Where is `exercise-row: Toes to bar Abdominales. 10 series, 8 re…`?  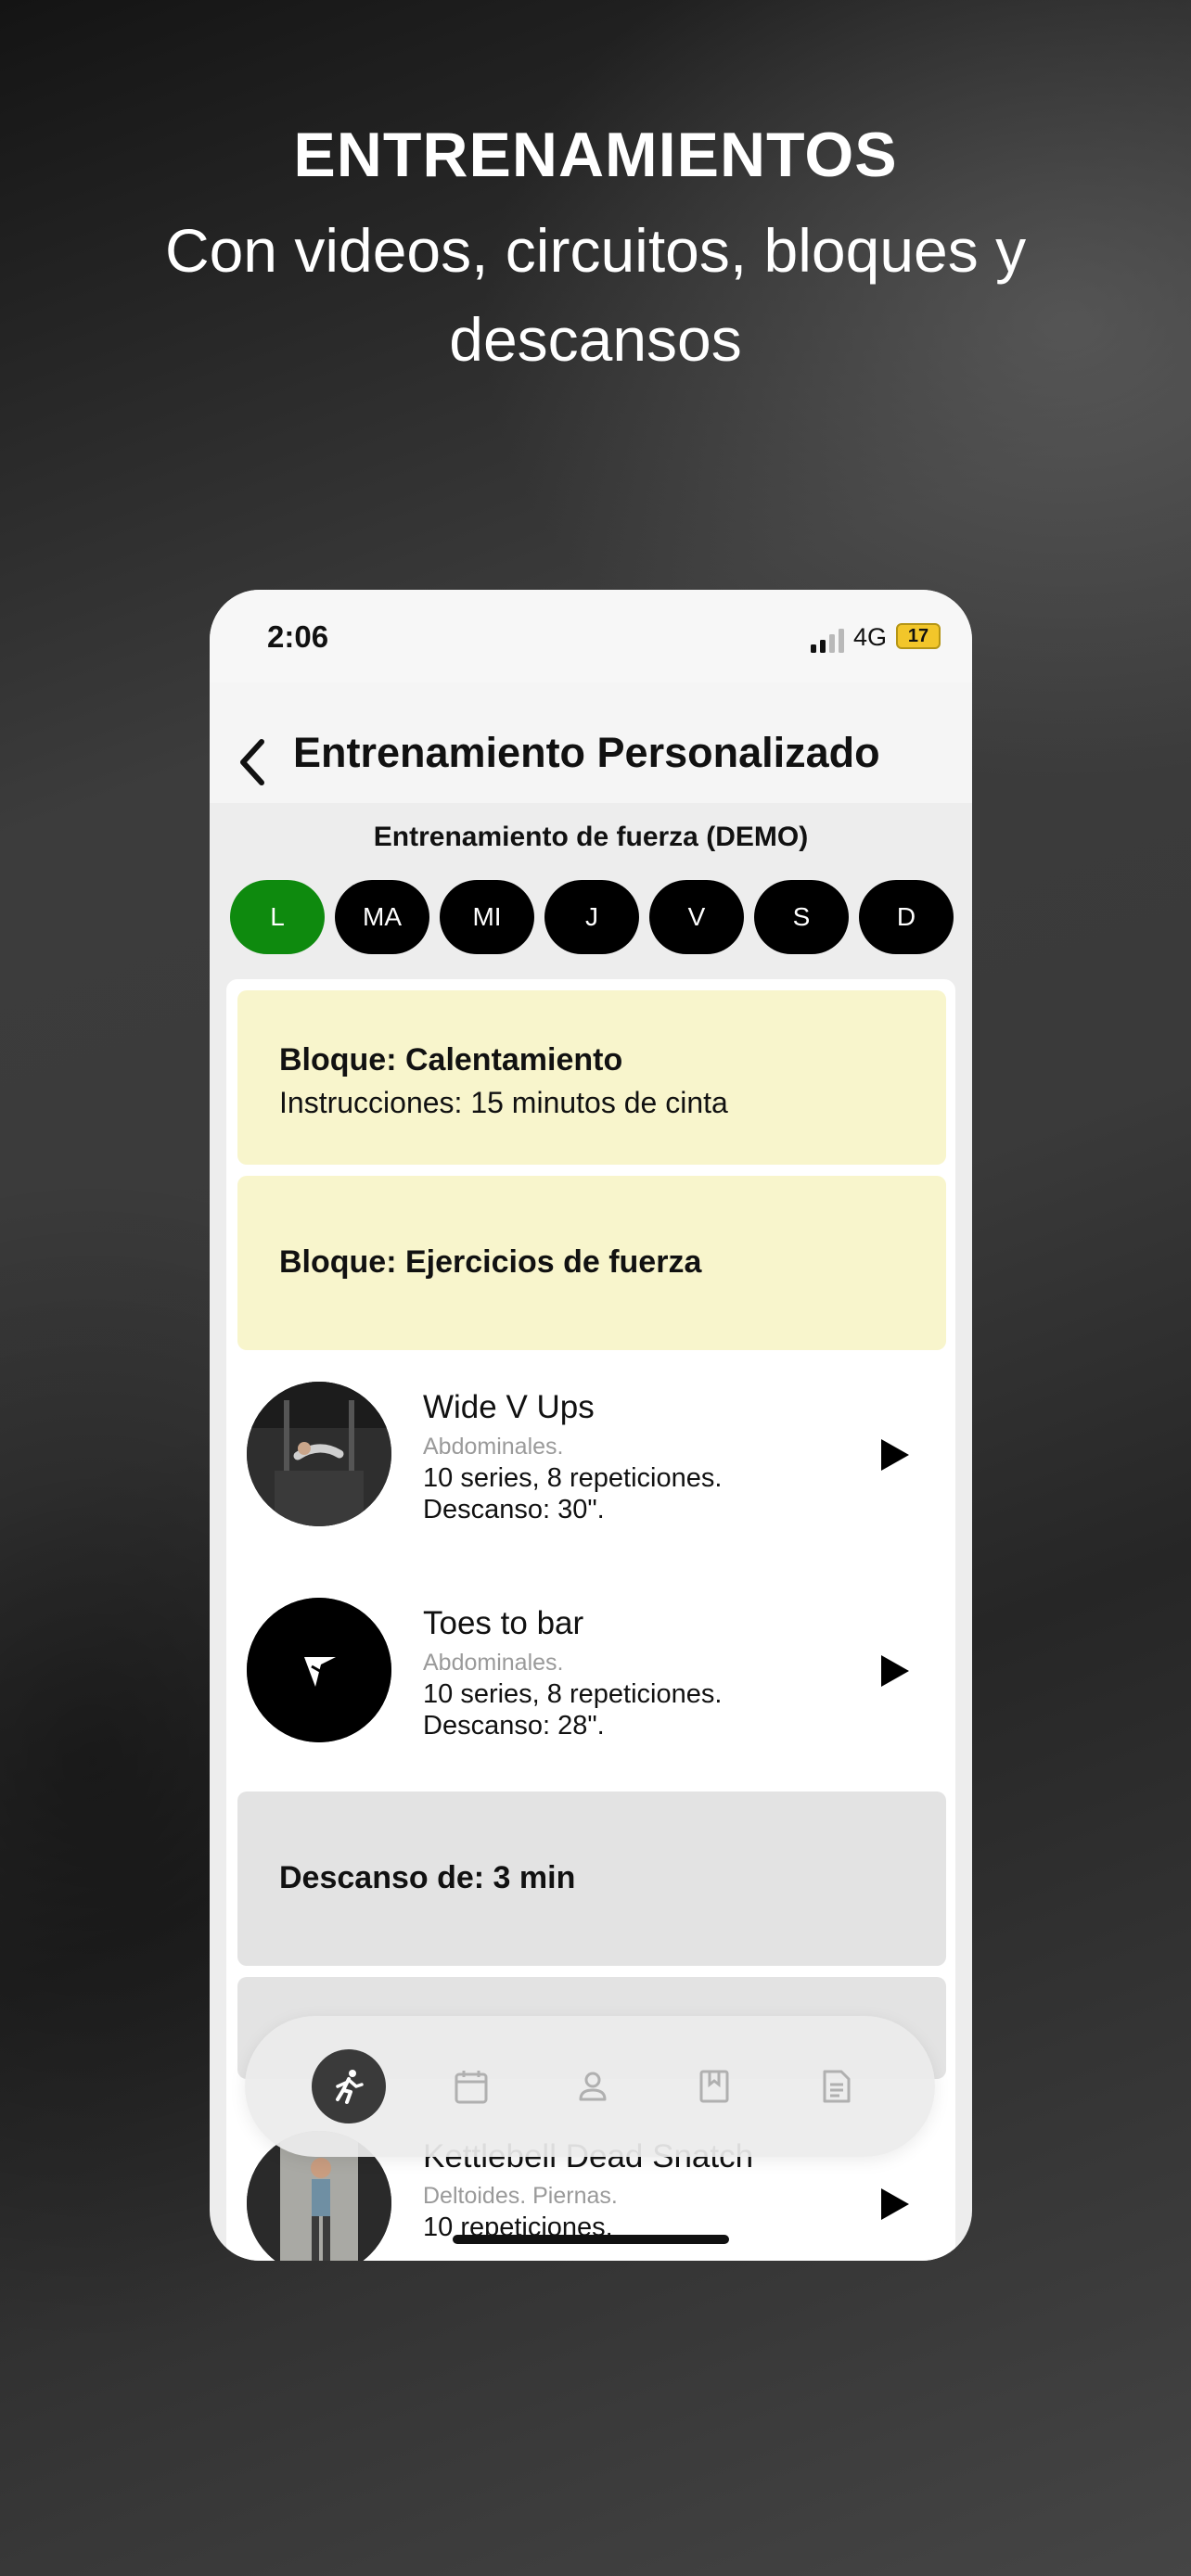
exercise-row: Toes to bar Abdominales. 10 series, 8 re… is located at coordinates (591, 1670).